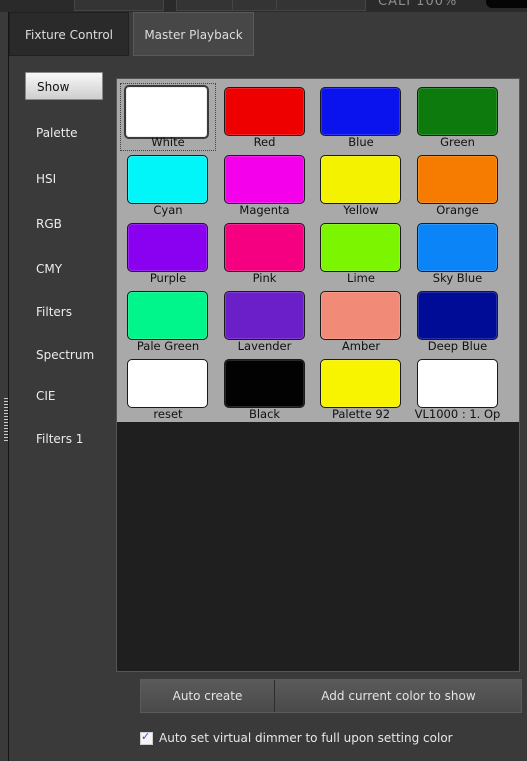 This screenshot has height=761, width=527. Describe the element at coordinates (264, 142) in the screenshot. I see `palette-cell-label: Red` at that location.